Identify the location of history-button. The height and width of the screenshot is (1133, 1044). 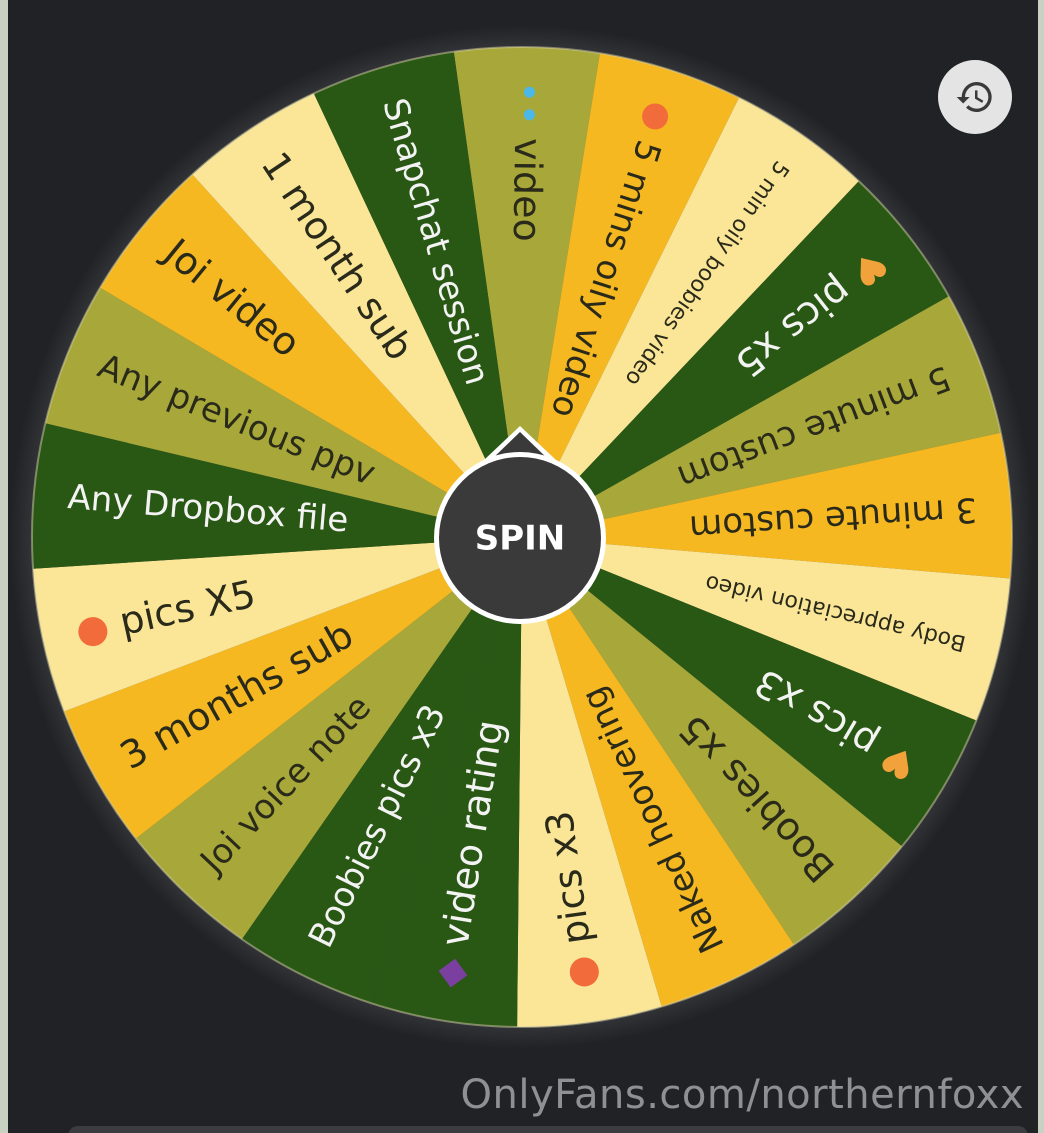
(975, 97).